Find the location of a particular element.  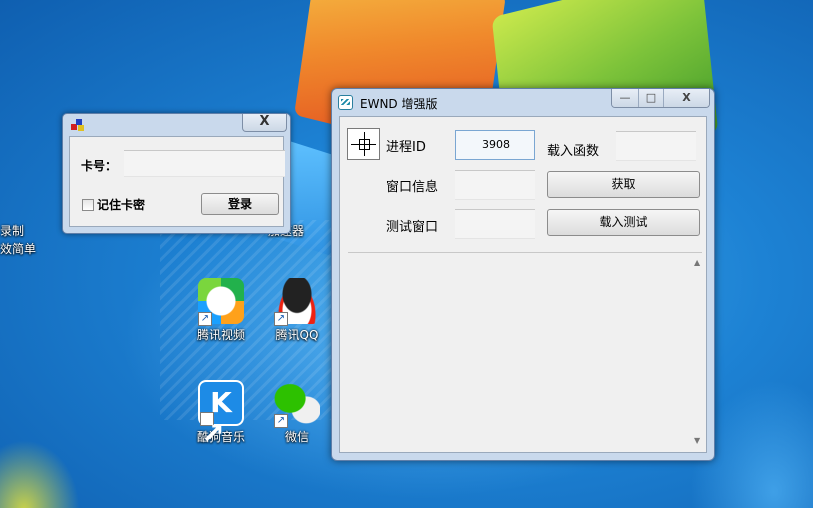

login-window: X 卡号： 记住卡密 登录 is located at coordinates (176, 173).